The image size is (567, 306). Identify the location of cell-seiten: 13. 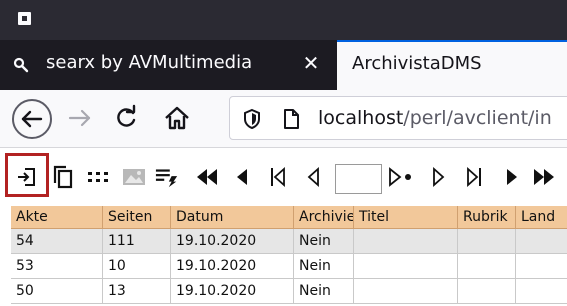
(137, 291).